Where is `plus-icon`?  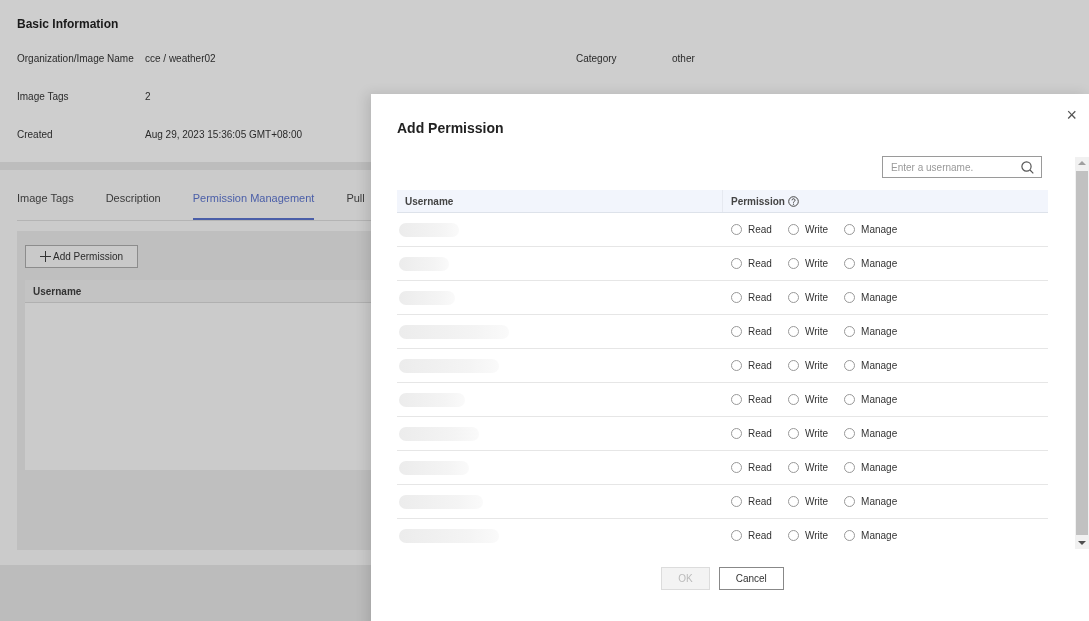 plus-icon is located at coordinates (45, 256).